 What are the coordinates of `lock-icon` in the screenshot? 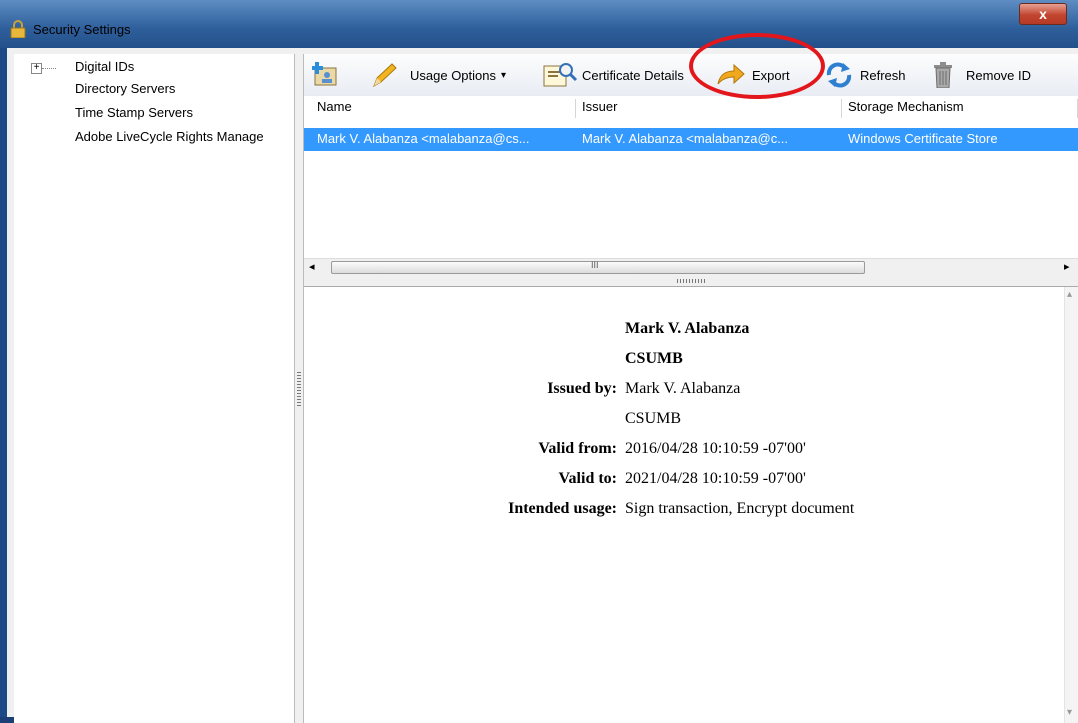 It's located at (18, 29).